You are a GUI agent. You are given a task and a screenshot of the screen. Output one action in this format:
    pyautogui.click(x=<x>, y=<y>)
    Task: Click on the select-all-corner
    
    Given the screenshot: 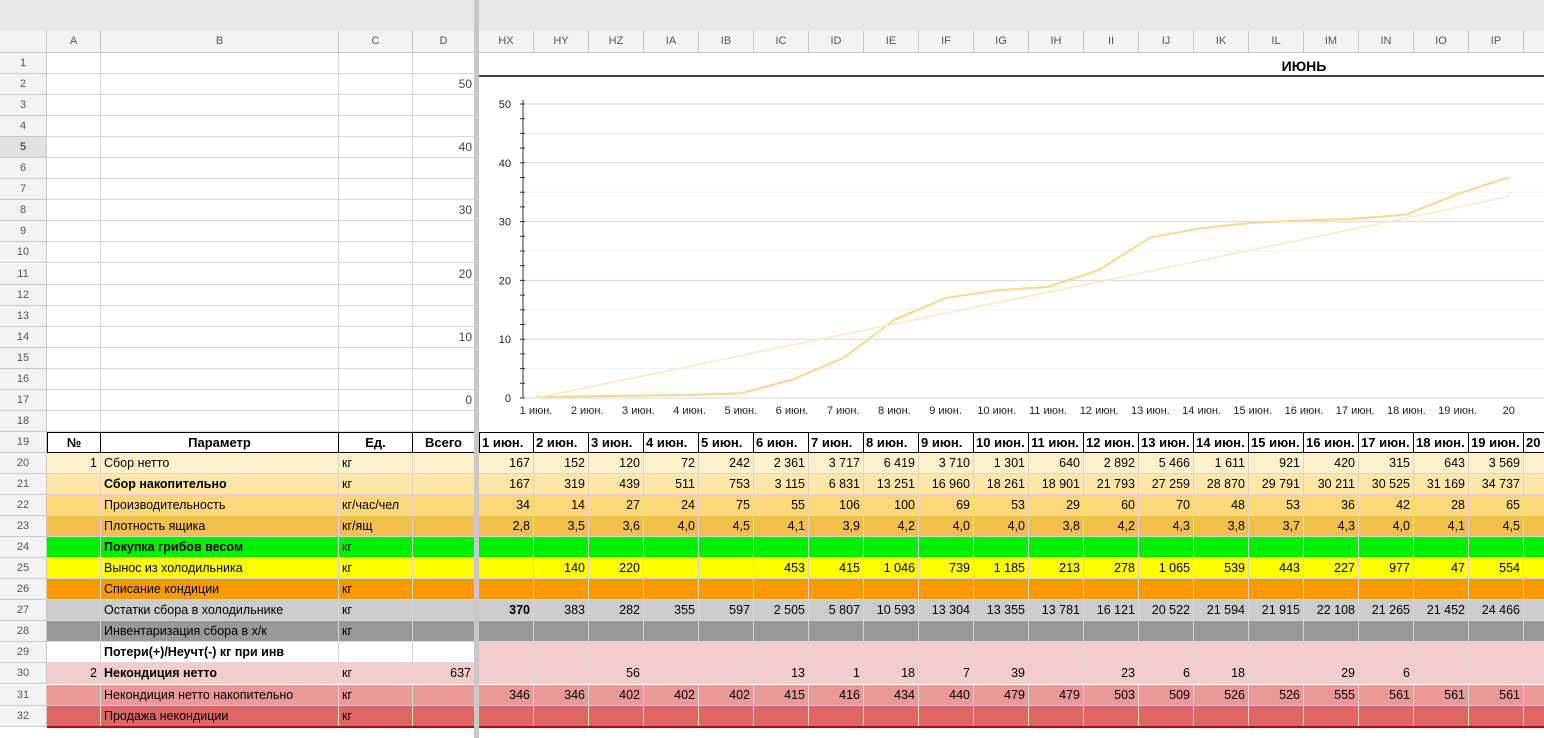 What is the action you would take?
    pyautogui.click(x=23, y=42)
    